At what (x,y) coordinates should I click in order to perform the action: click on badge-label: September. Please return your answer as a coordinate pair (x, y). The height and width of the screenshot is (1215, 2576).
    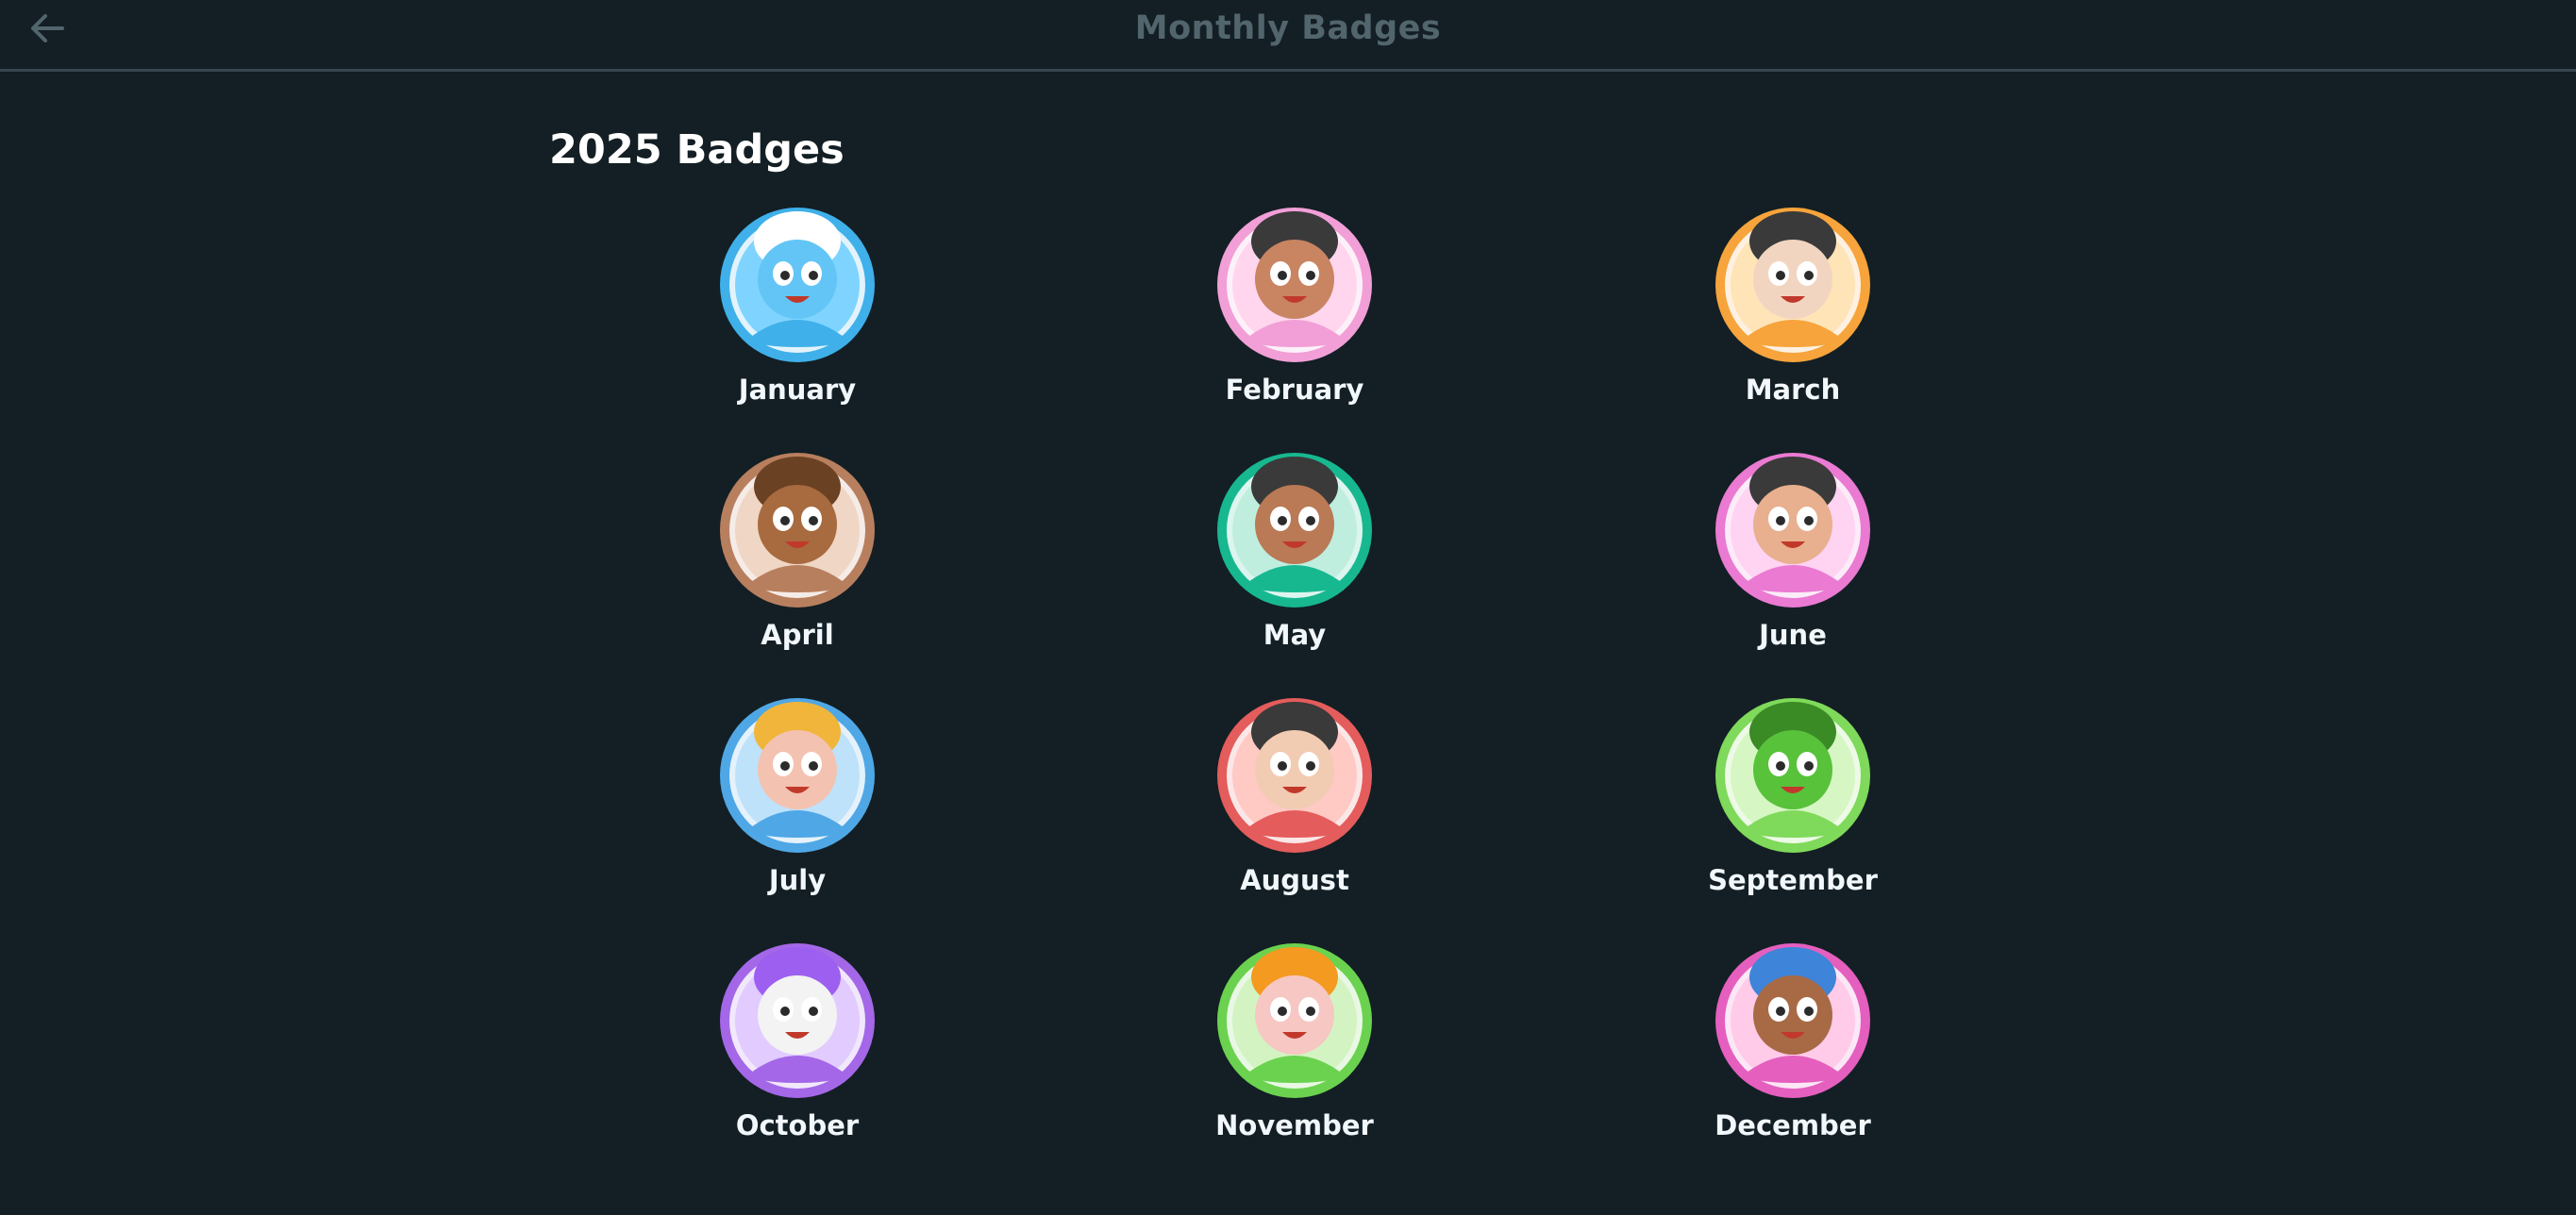
    Looking at the image, I should click on (1793, 880).